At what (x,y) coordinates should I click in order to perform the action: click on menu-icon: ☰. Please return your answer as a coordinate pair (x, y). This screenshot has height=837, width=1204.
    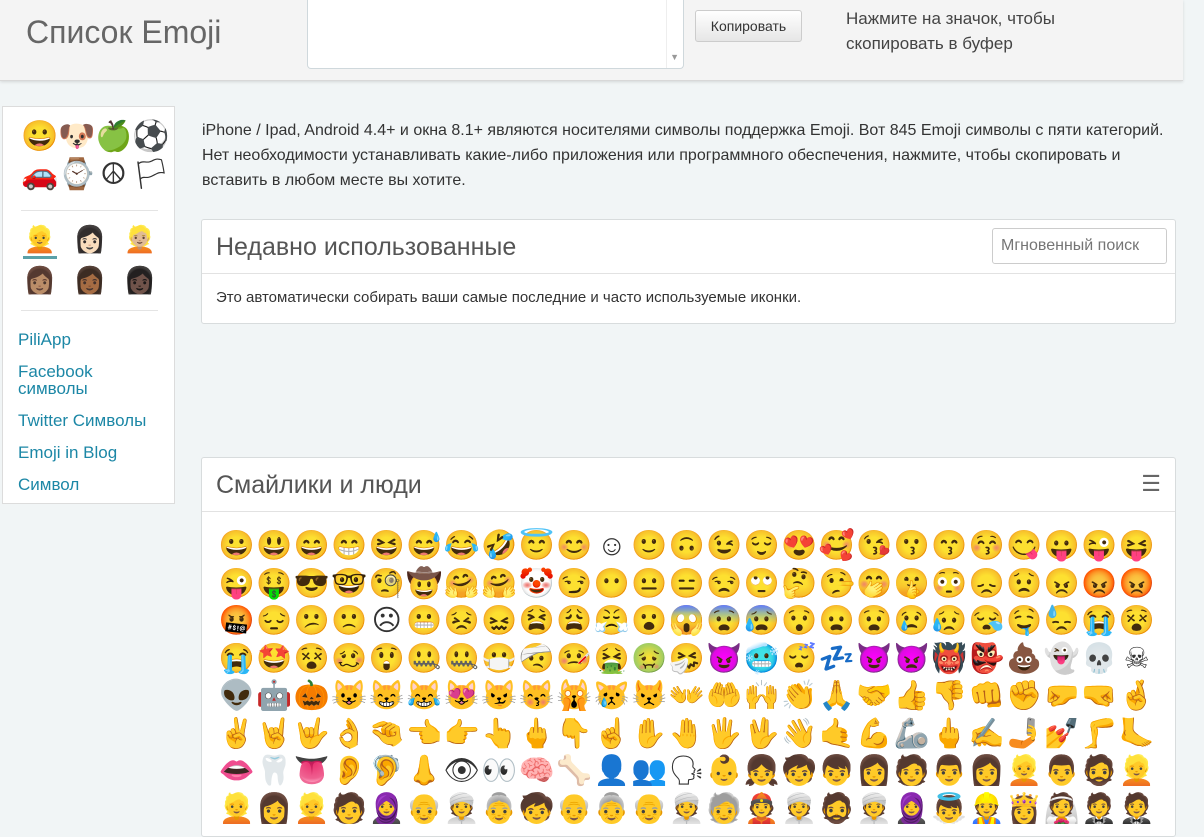
    Looking at the image, I should click on (1151, 484).